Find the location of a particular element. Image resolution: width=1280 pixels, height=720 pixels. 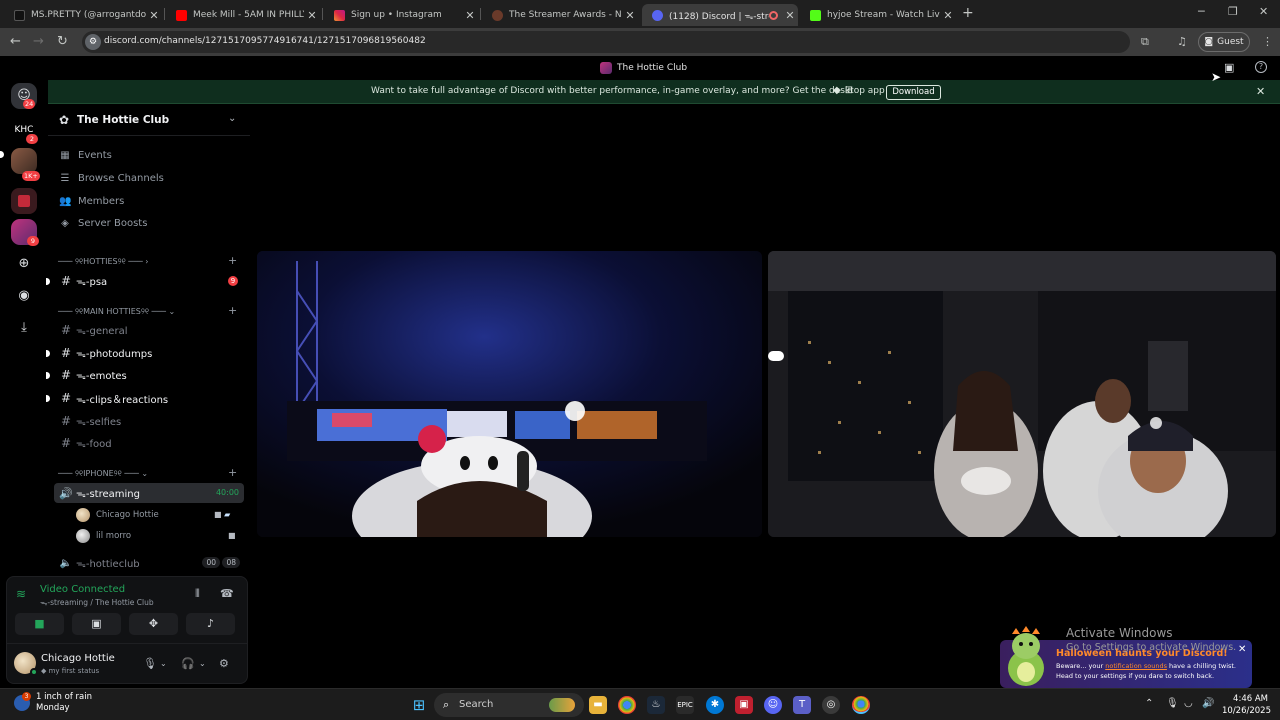

dm-badge: 24 is located at coordinates (29, 104).